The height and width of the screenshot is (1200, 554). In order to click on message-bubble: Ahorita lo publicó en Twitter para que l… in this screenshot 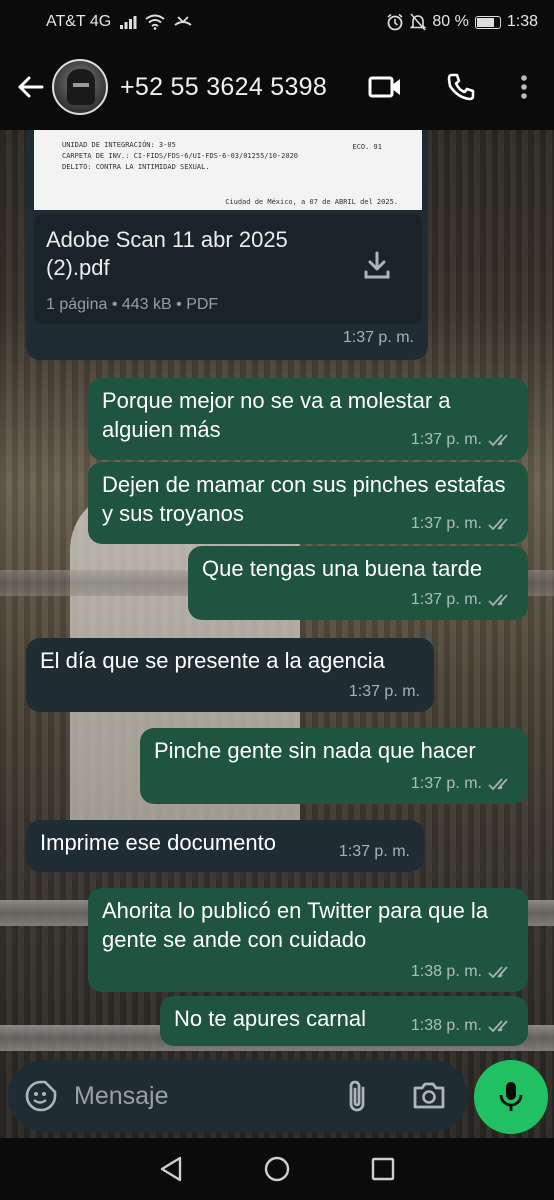, I will do `click(308, 940)`.